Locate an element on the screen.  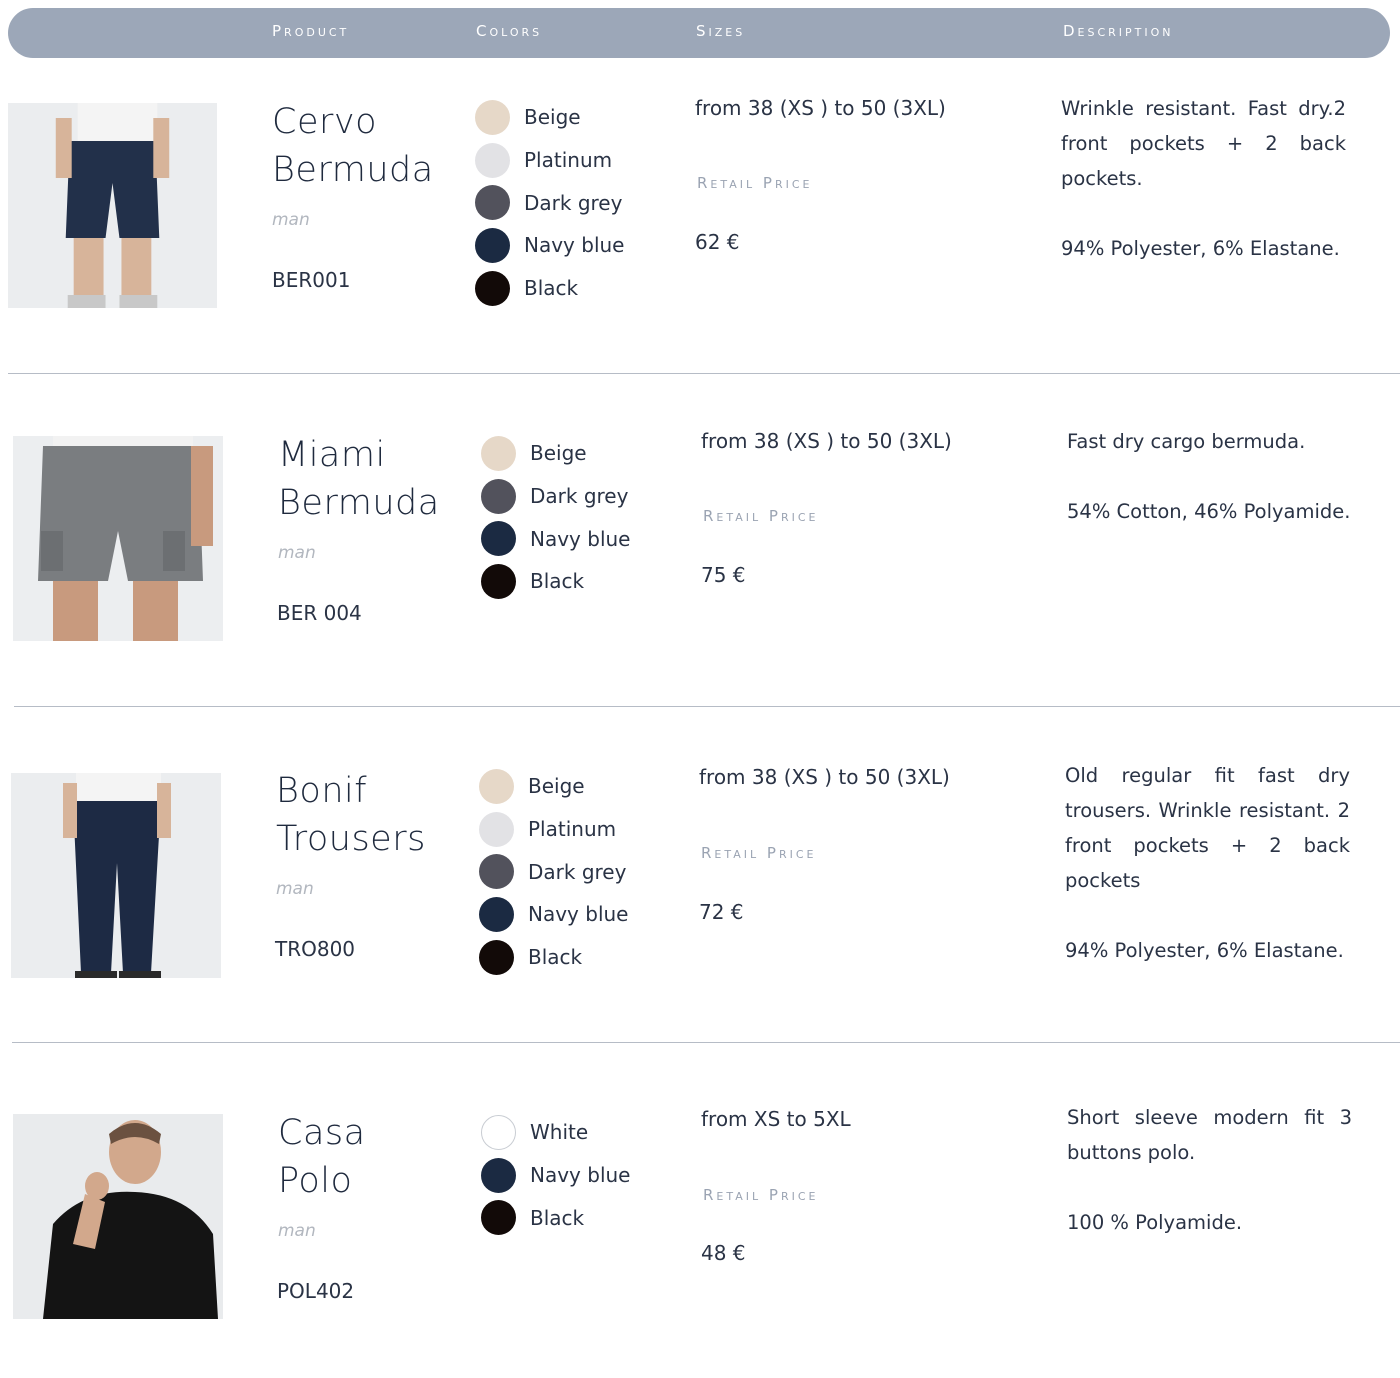
composition-text: 94% Polyester, 6% Elastane. is located at coordinates (1204, 950).